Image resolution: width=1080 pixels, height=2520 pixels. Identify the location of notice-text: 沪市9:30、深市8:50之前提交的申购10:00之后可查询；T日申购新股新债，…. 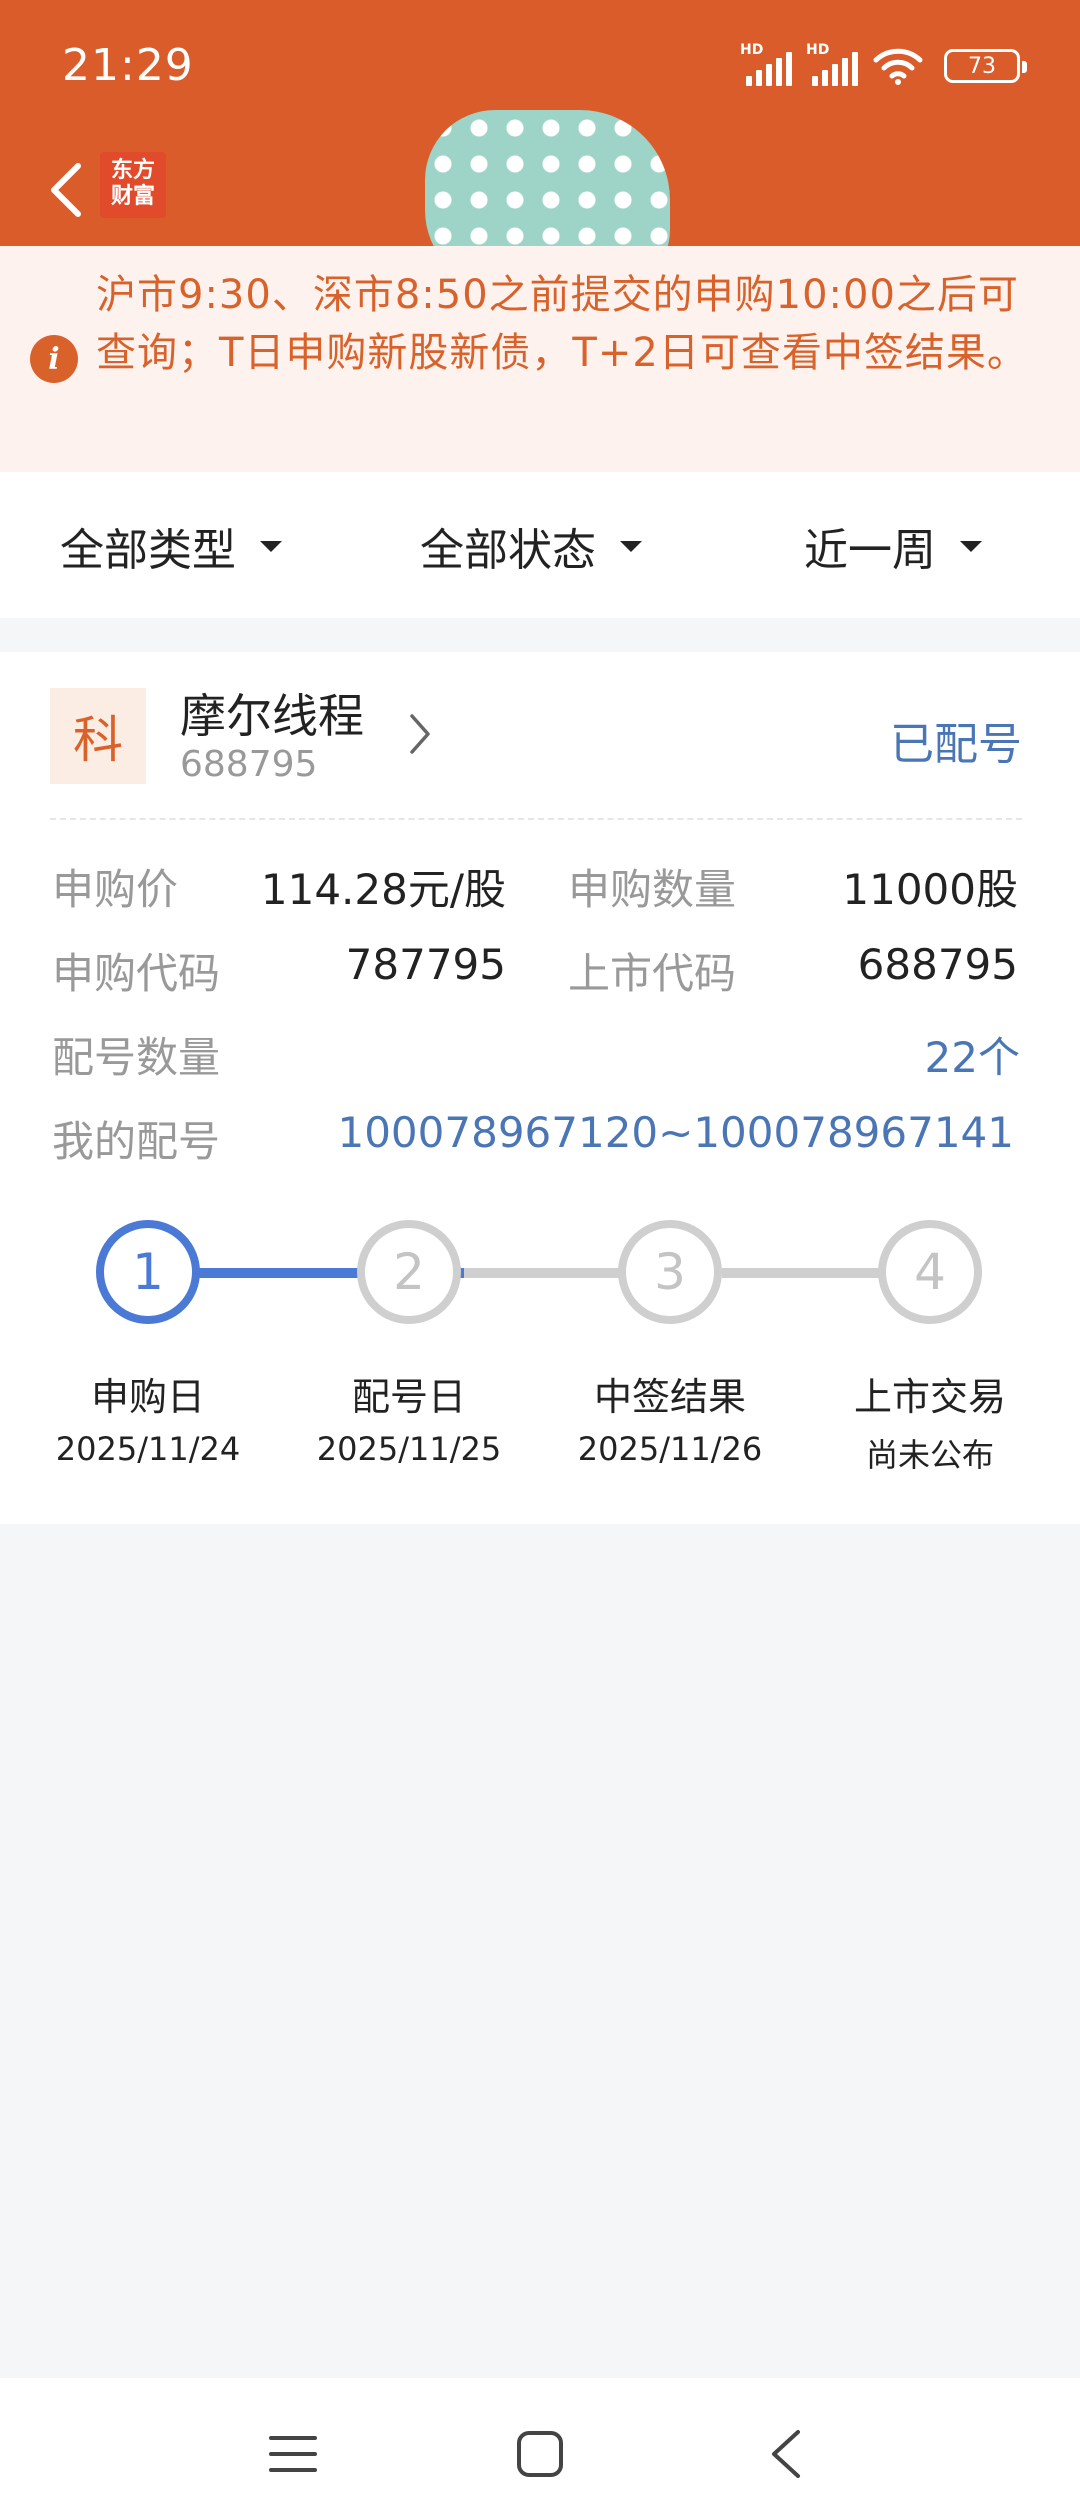
(562, 324).